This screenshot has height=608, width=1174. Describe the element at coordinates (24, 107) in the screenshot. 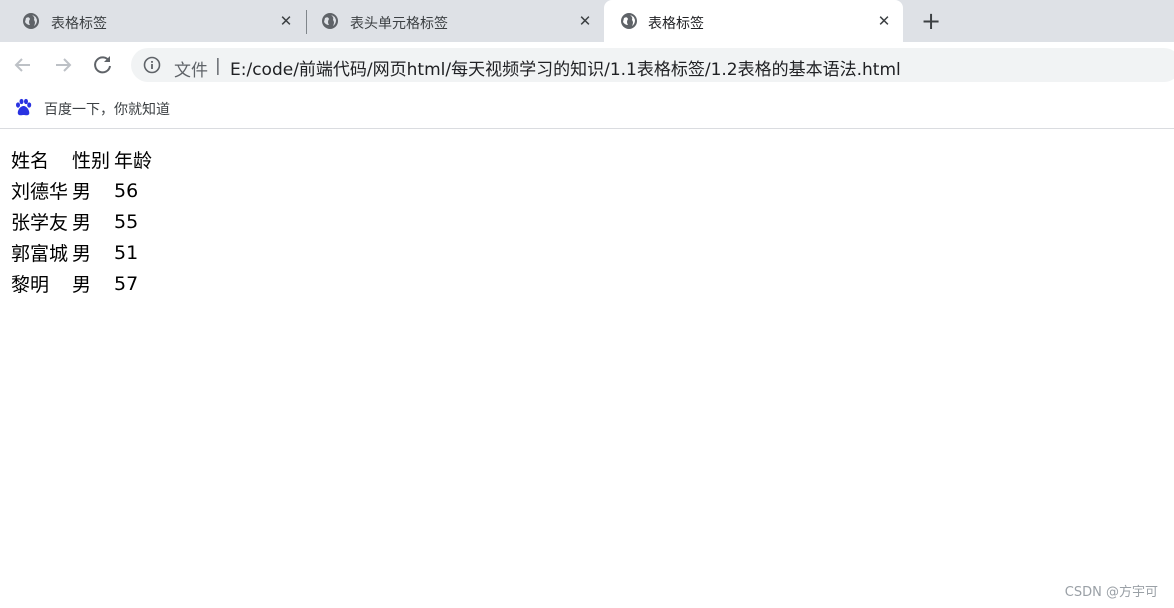

I see `baidu-paw-icon` at that location.